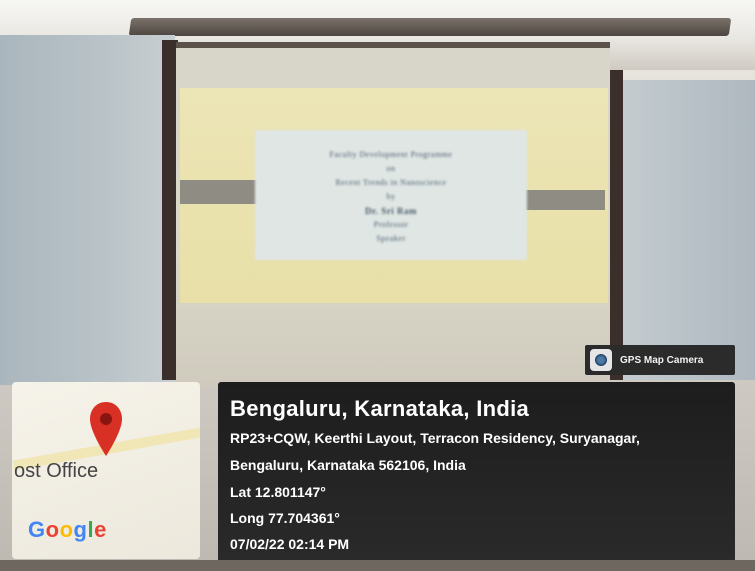 The width and height of the screenshot is (755, 571). I want to click on slide-line: Faculty Development Programme, so click(391, 154).